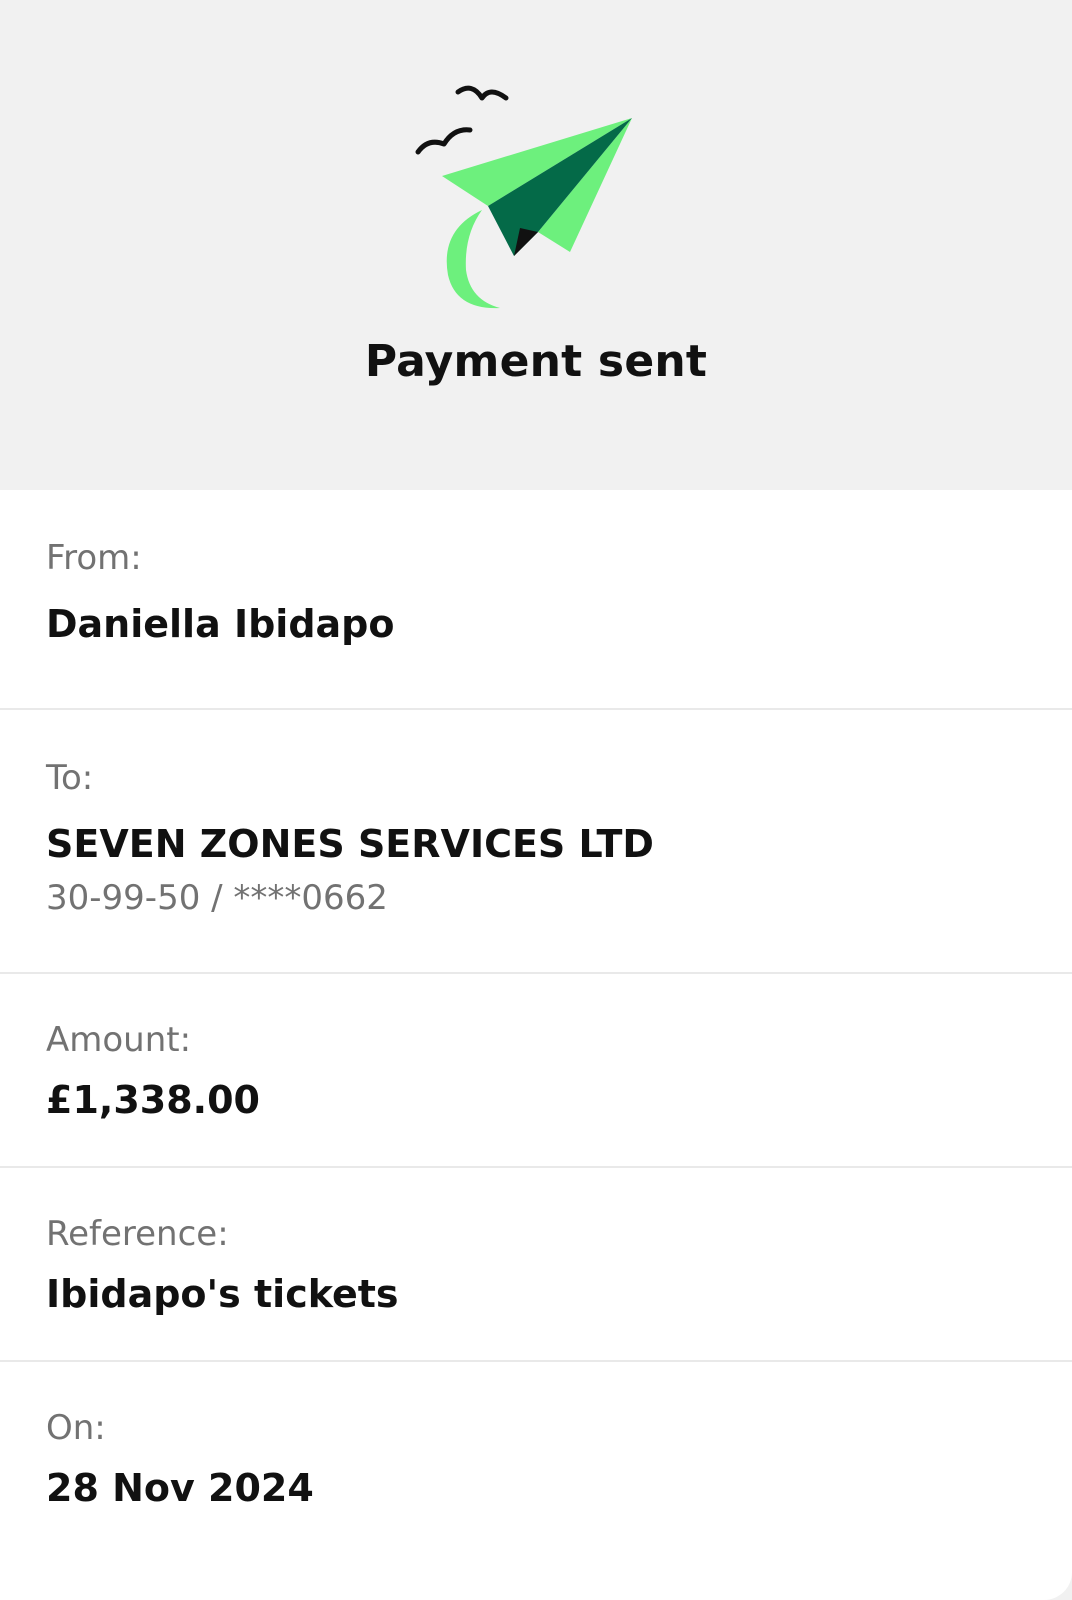 This screenshot has height=1600, width=1072. What do you see at coordinates (536, 1265) in the screenshot?
I see `detail-row-reference: Reference: Ibidapo's tickets` at bounding box center [536, 1265].